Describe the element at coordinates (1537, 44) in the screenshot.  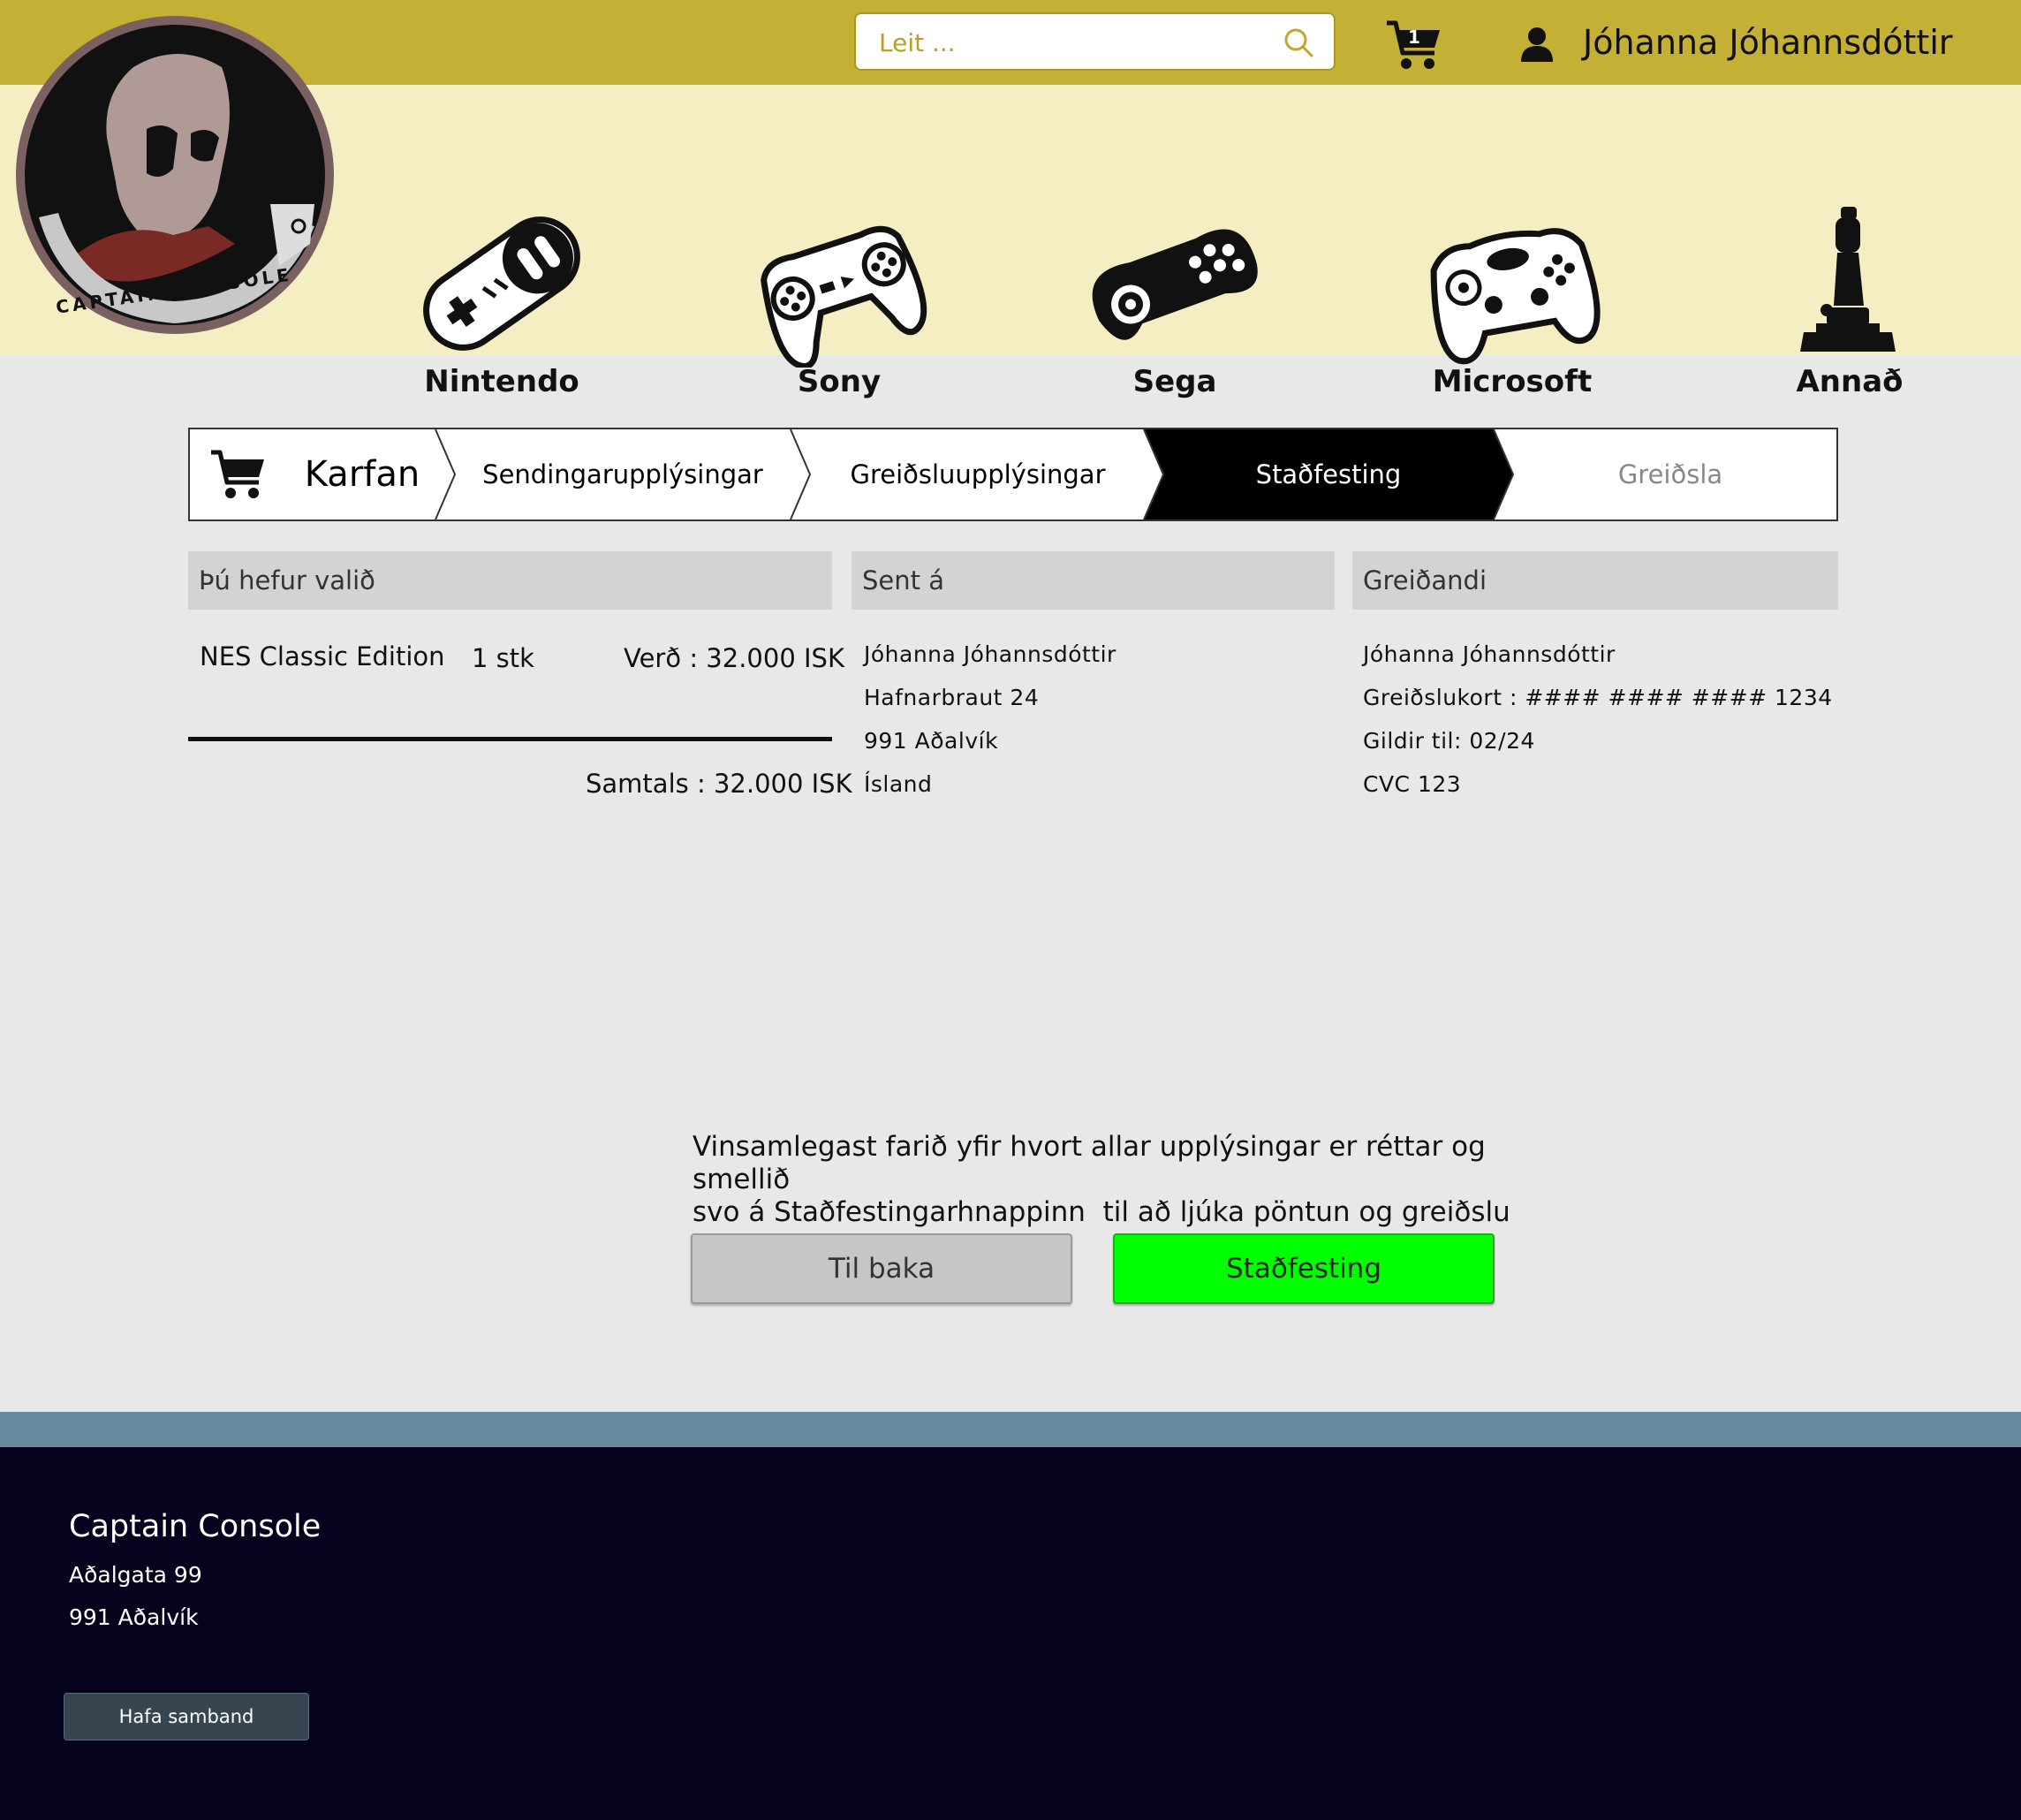
I see `user-icon` at that location.